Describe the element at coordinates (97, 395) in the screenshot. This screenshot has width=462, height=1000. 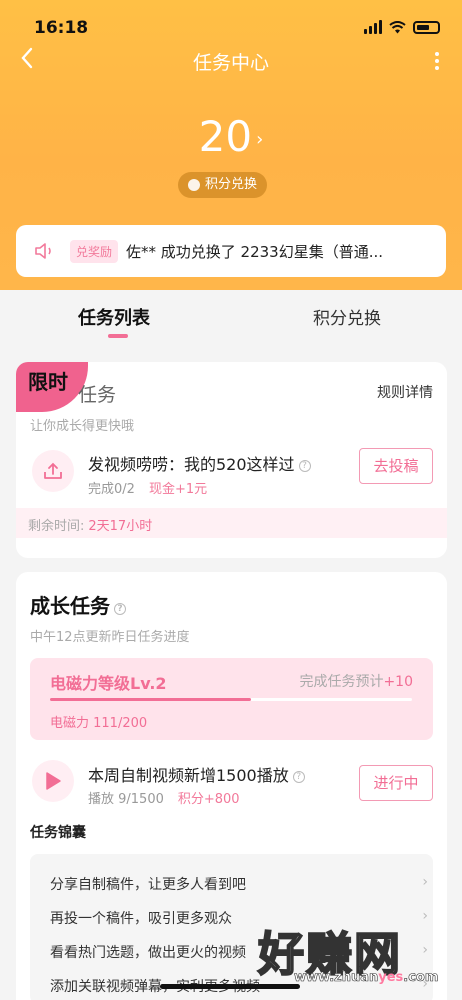
I see `limited-card-title: 任务` at that location.